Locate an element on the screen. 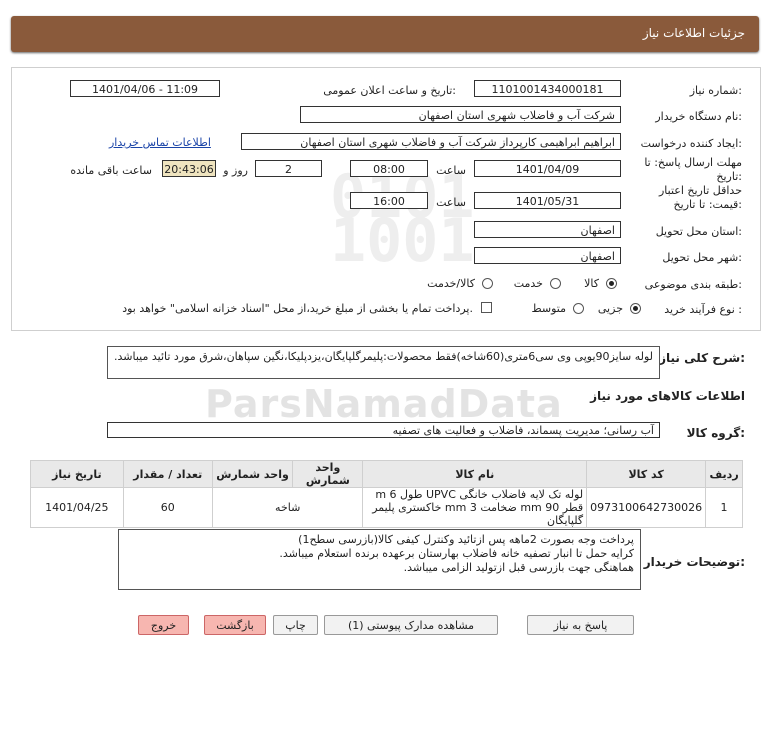 This screenshot has height=745, width=770. col-unit-count: واحد شمارش is located at coordinates (328, 474).